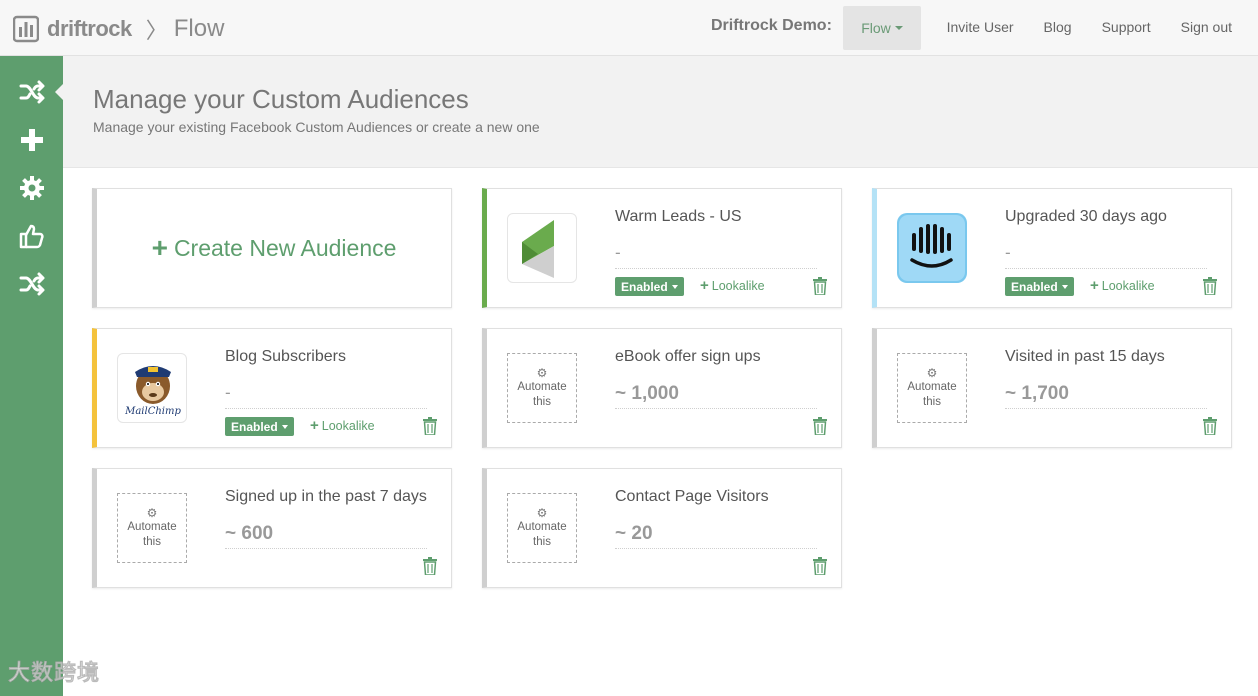 This screenshot has width=1258, height=696. What do you see at coordinates (1086, 216) in the screenshot?
I see `audience-name: Upgraded 30 days ago` at bounding box center [1086, 216].